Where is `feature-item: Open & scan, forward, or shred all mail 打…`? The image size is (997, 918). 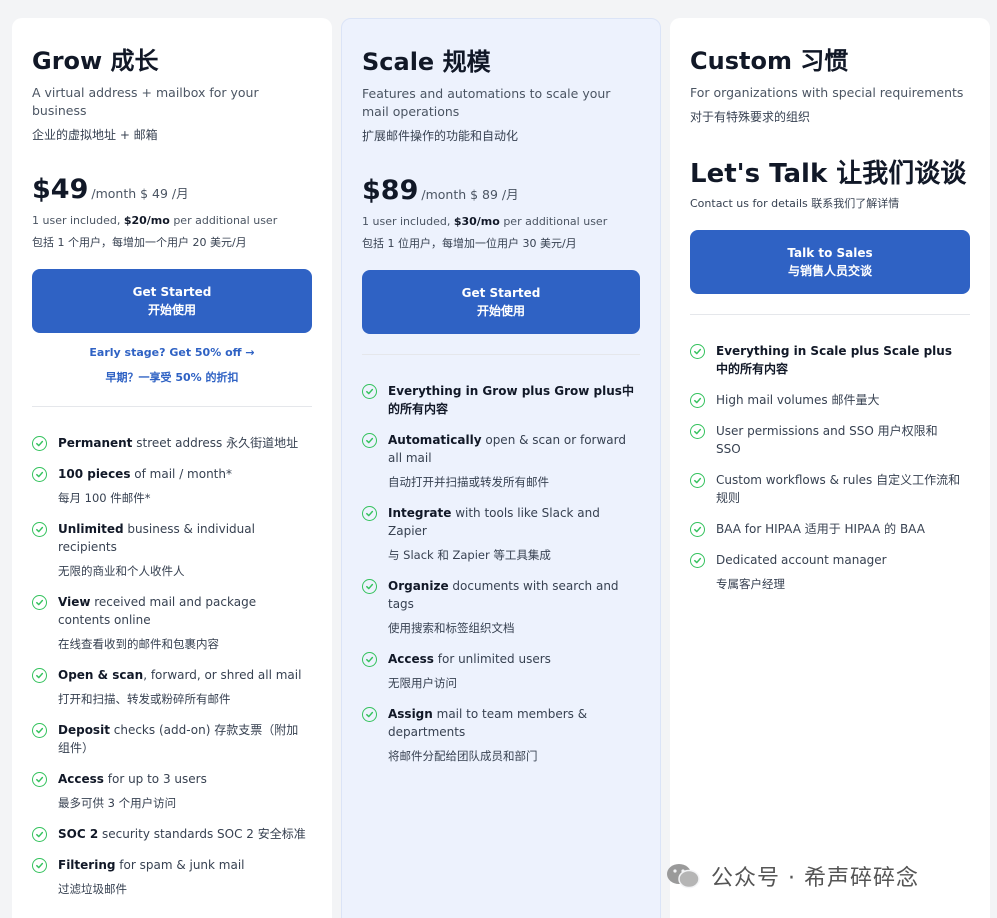 feature-item: Open & scan, forward, or shred all mail 打… is located at coordinates (172, 687).